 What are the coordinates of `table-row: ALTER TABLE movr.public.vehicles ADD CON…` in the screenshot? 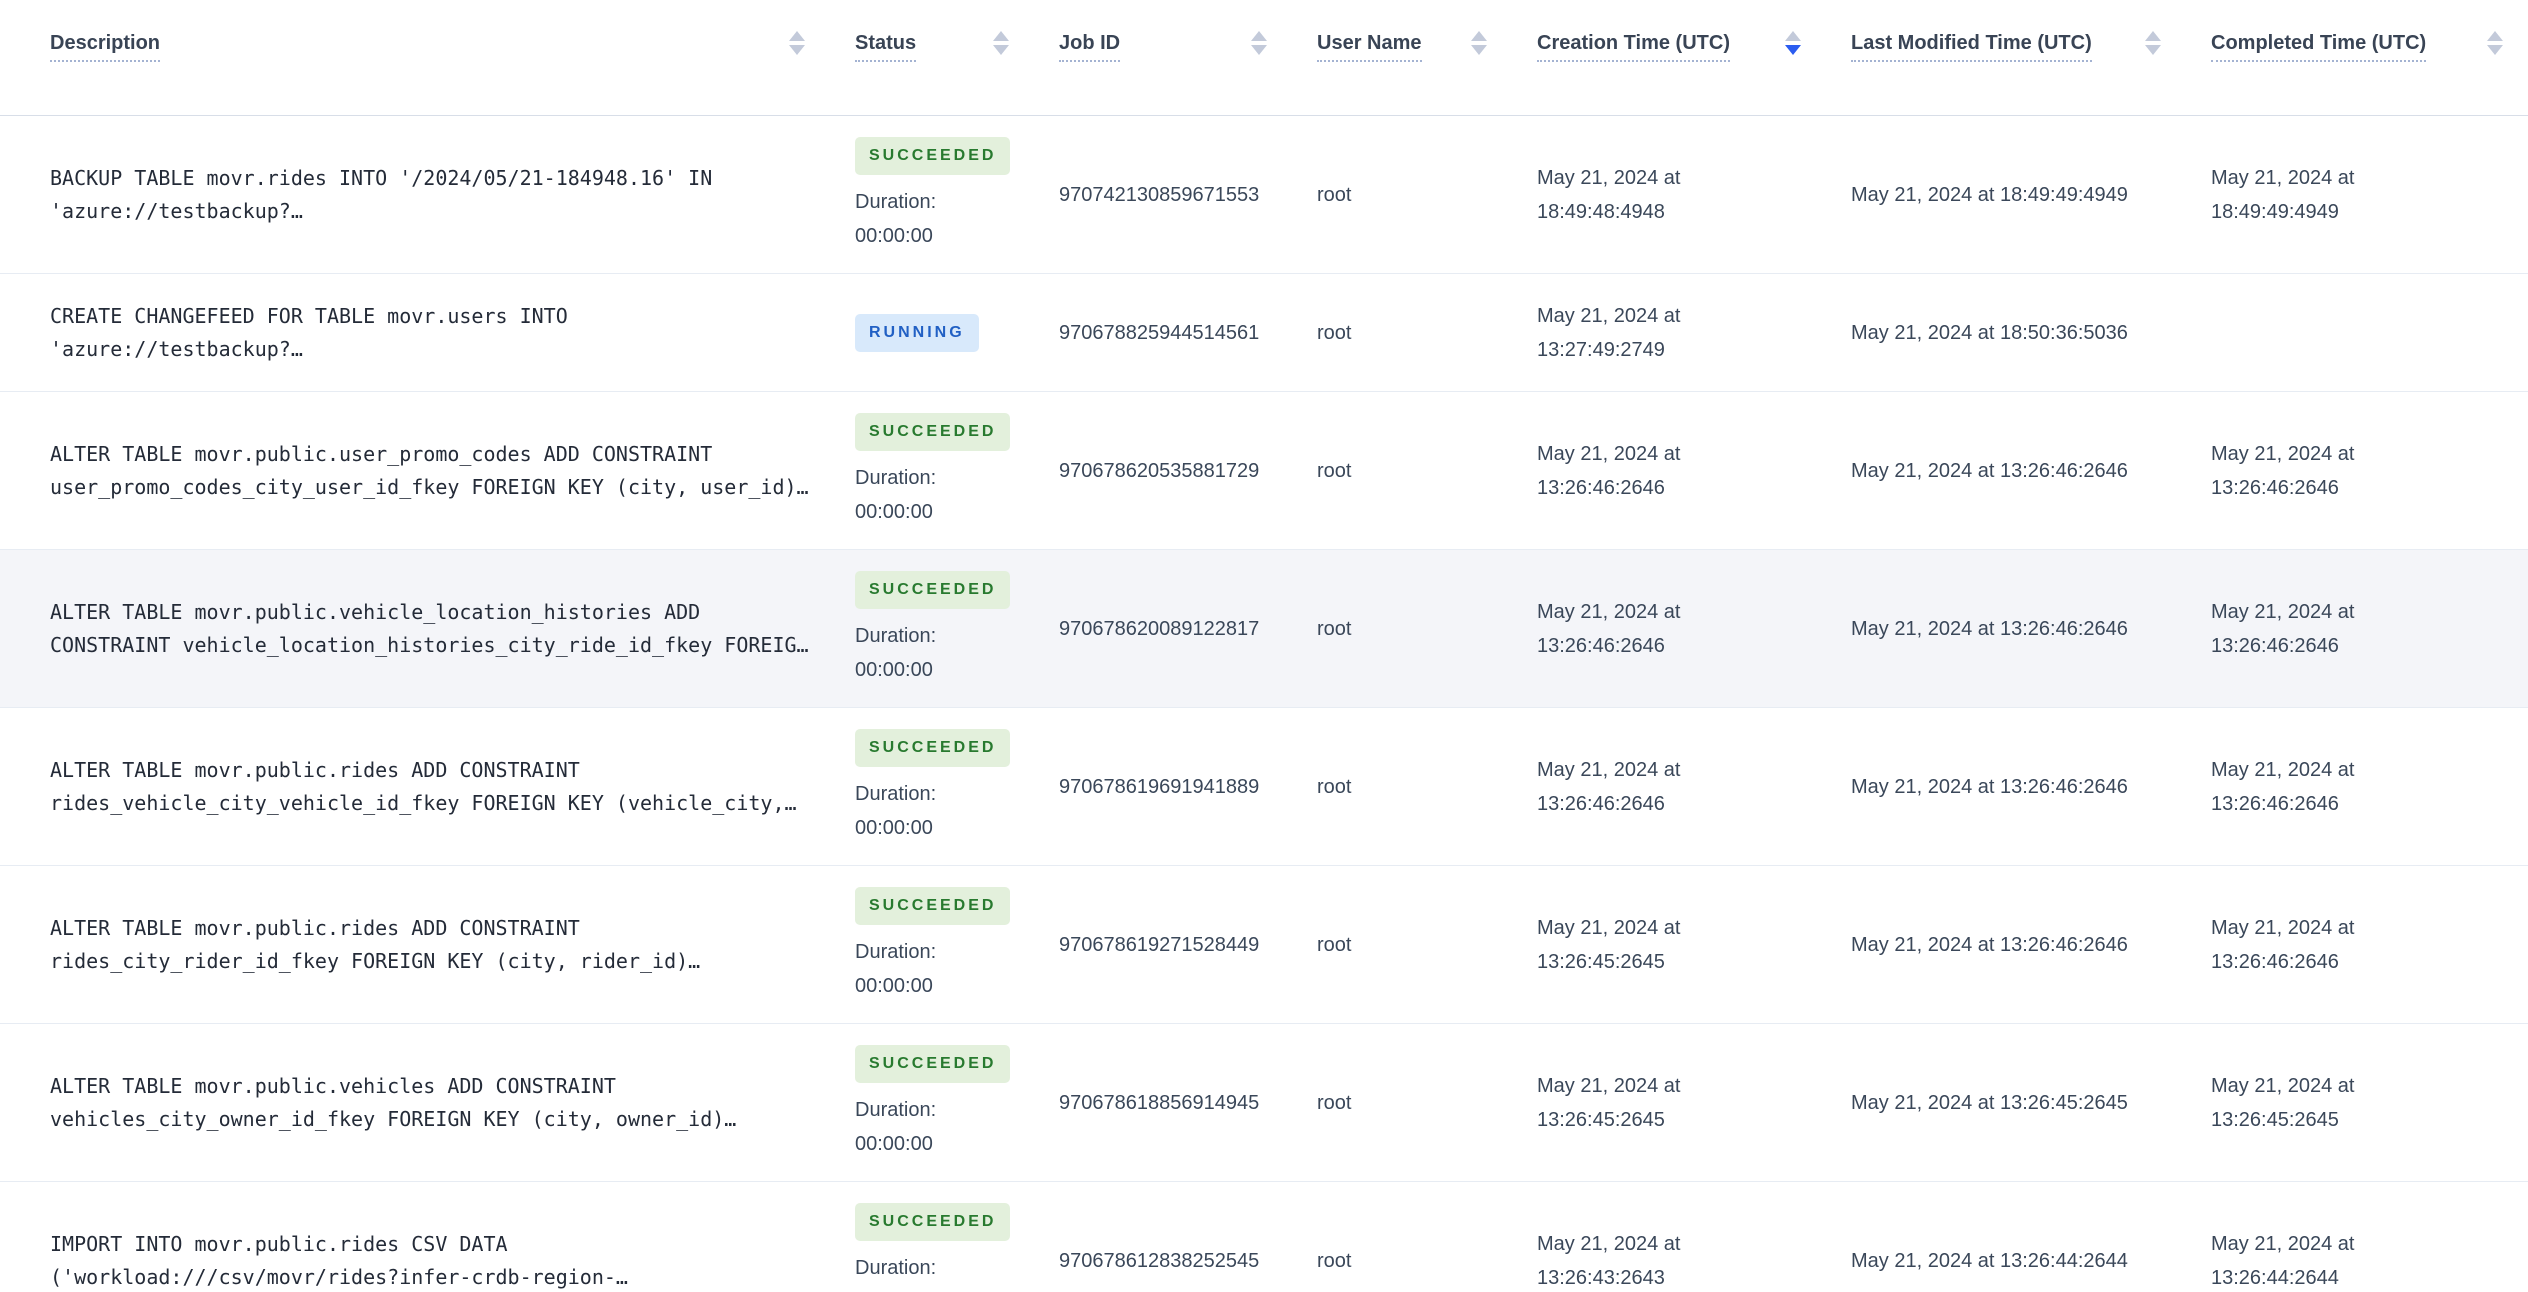 It's located at (1264, 1102).